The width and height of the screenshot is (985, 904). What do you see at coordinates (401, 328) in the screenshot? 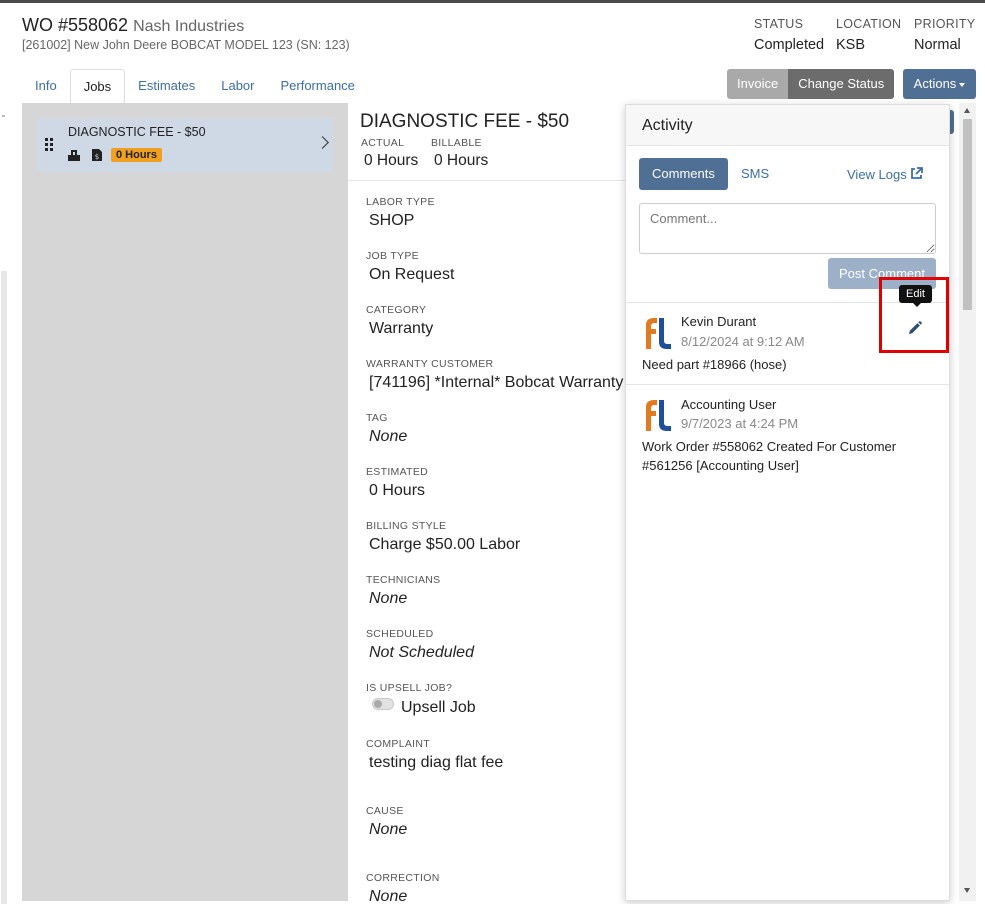
I see `field-value: Warranty` at bounding box center [401, 328].